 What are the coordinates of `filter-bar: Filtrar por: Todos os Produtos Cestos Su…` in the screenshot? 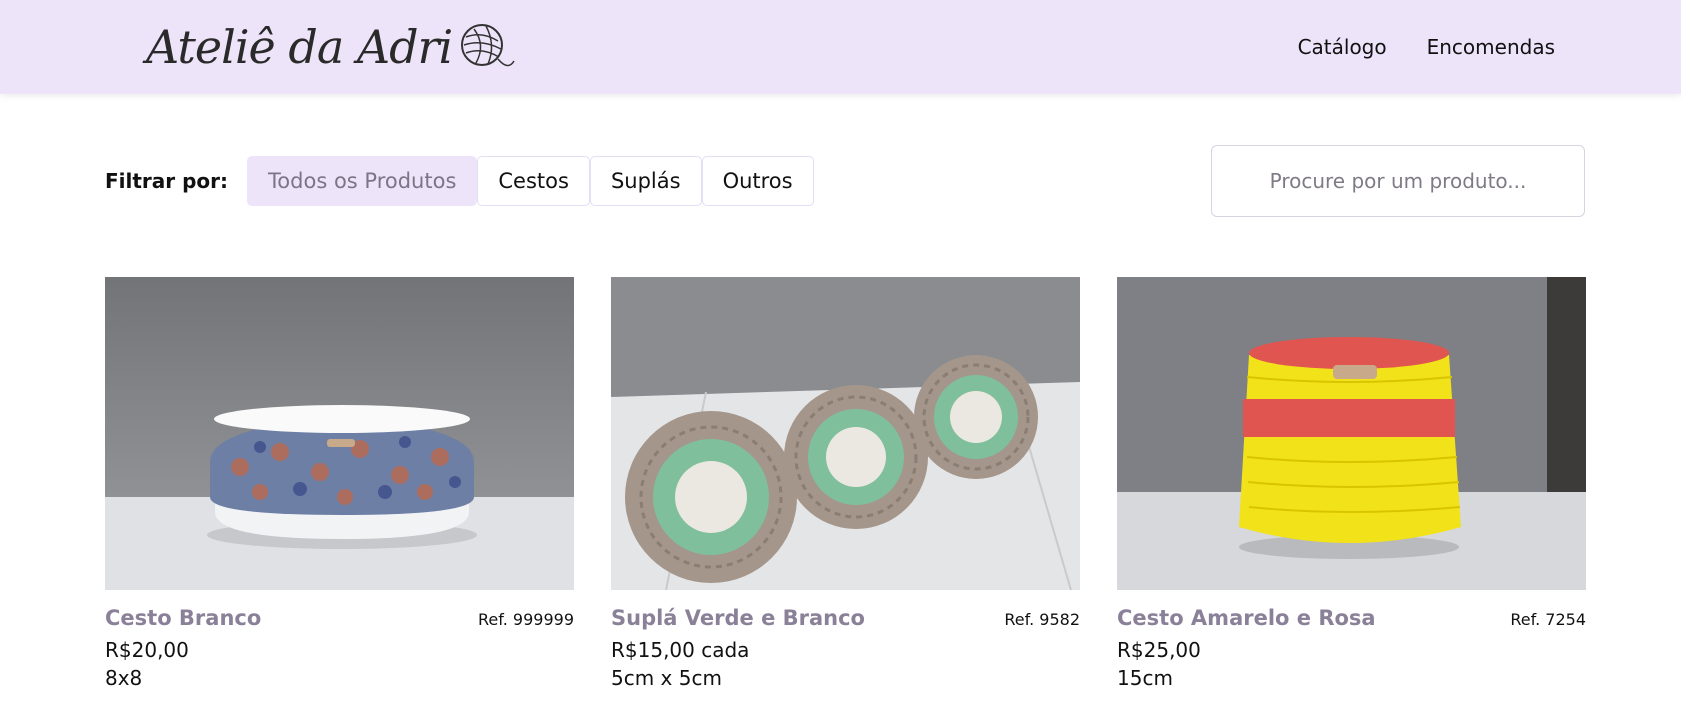 It's located at (459, 181).